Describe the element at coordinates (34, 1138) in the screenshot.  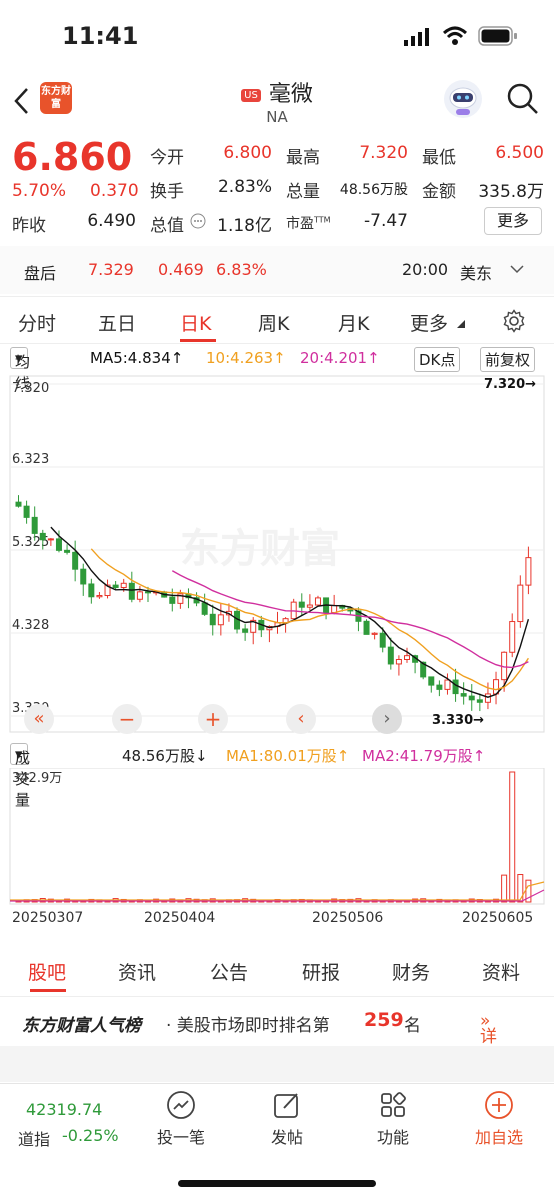
I see `index-name: 道指` at that location.